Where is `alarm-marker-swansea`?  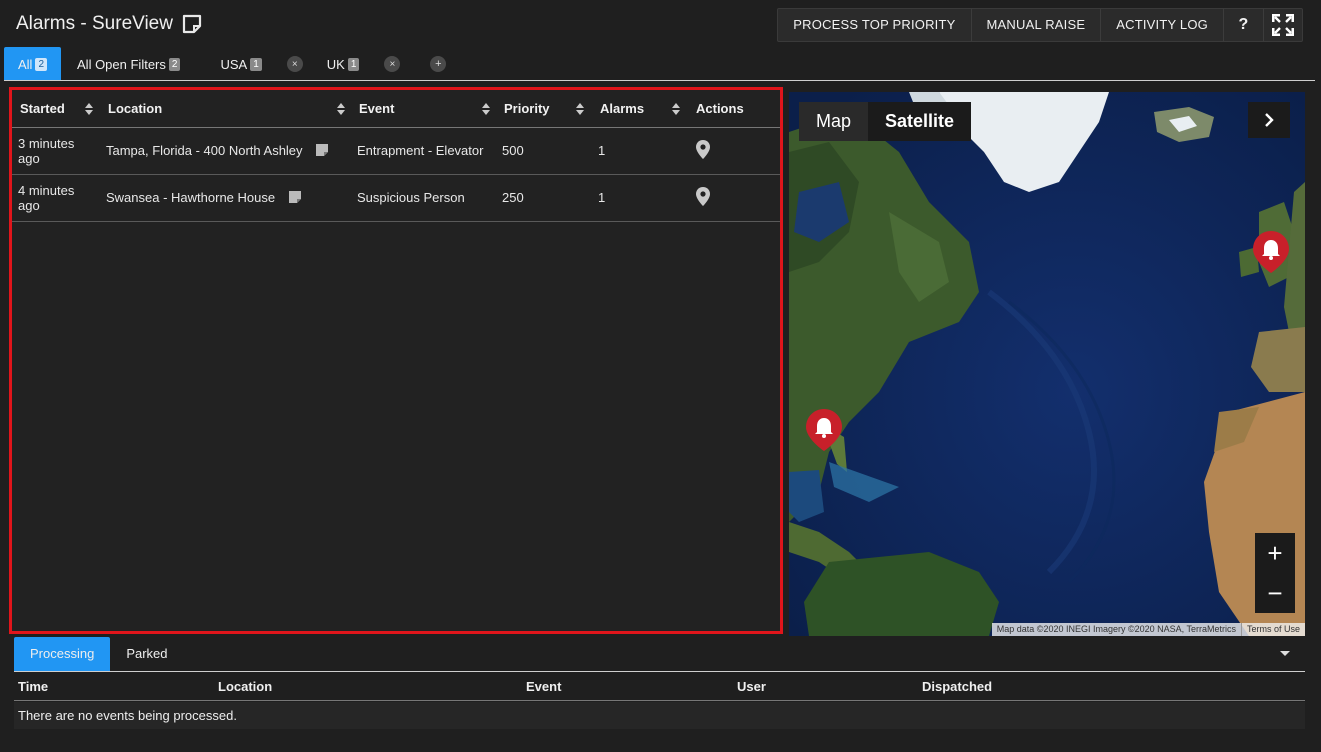 alarm-marker-swansea is located at coordinates (1271, 252).